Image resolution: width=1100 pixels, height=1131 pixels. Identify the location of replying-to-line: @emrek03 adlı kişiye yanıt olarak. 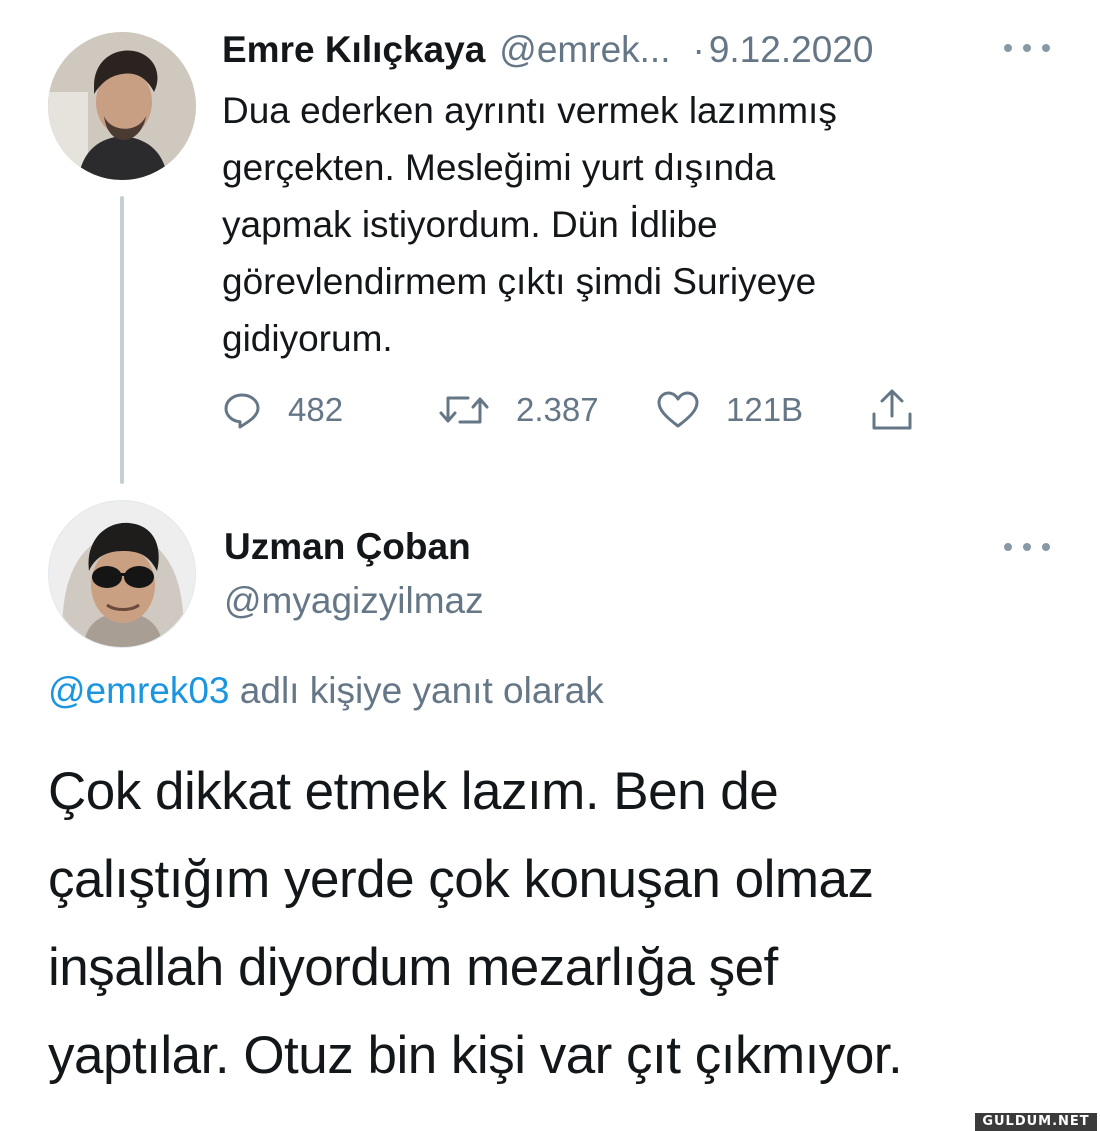
(326, 691).